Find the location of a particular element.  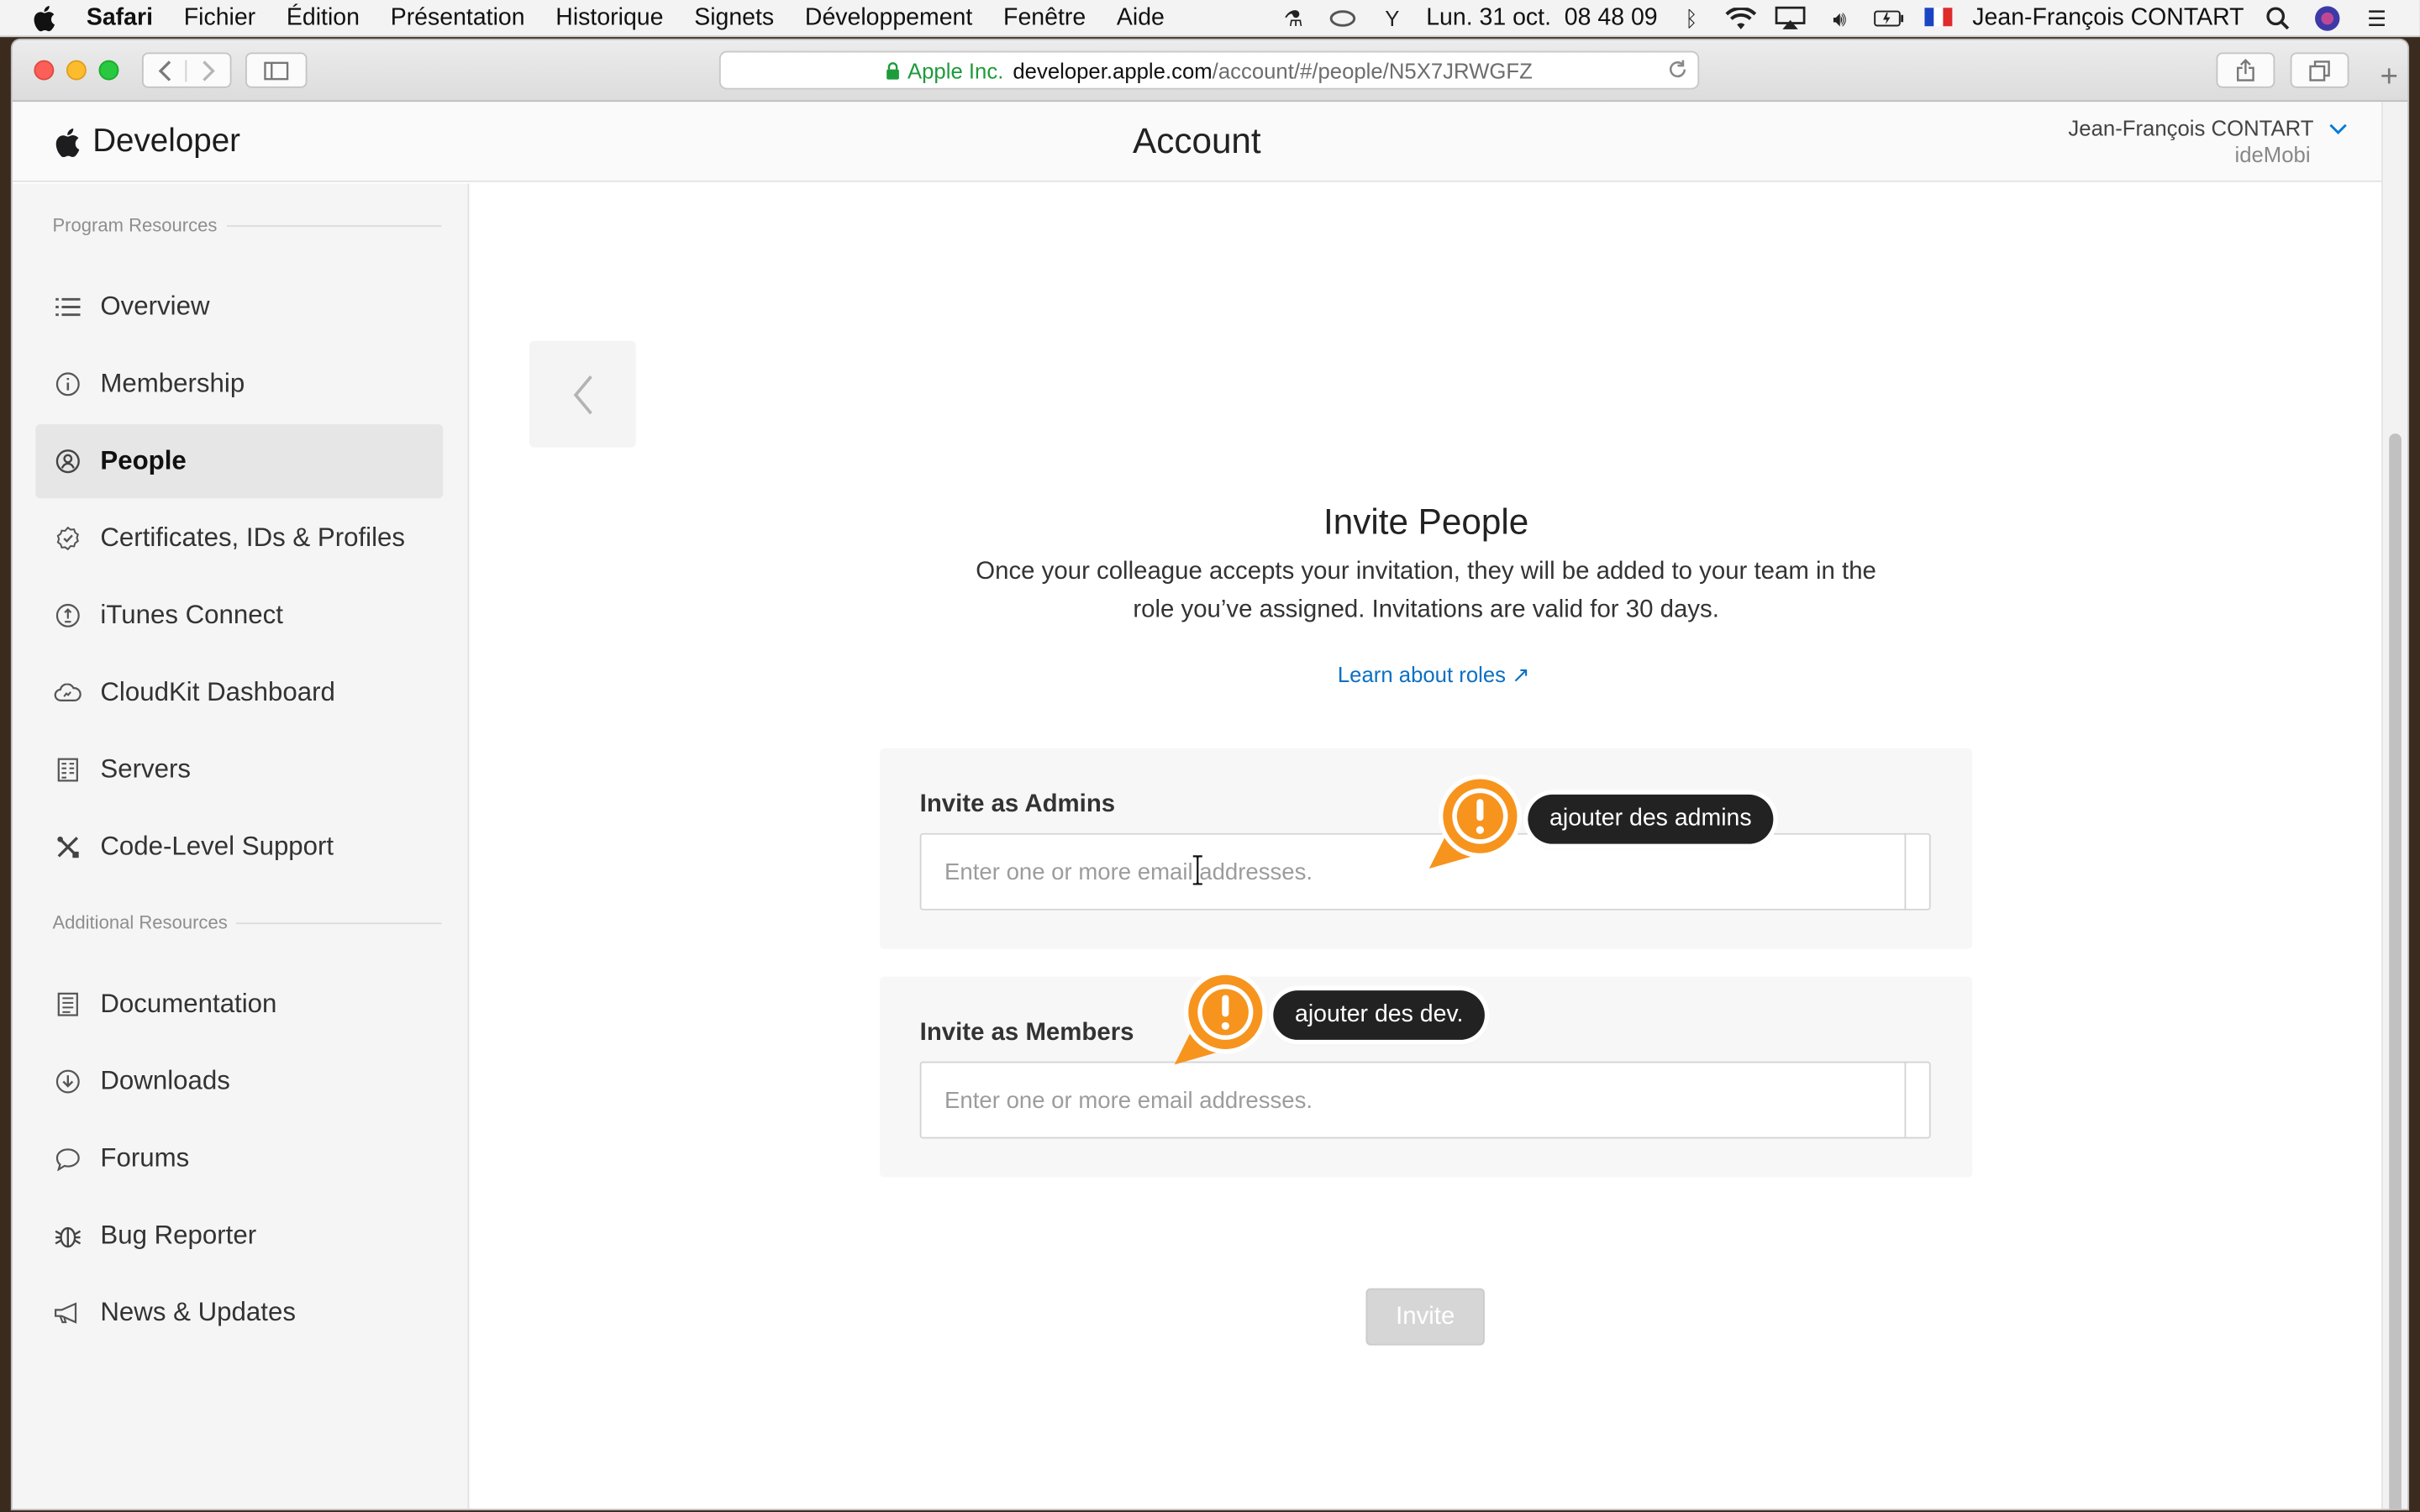

forward-arrow-icon is located at coordinates (208, 70).